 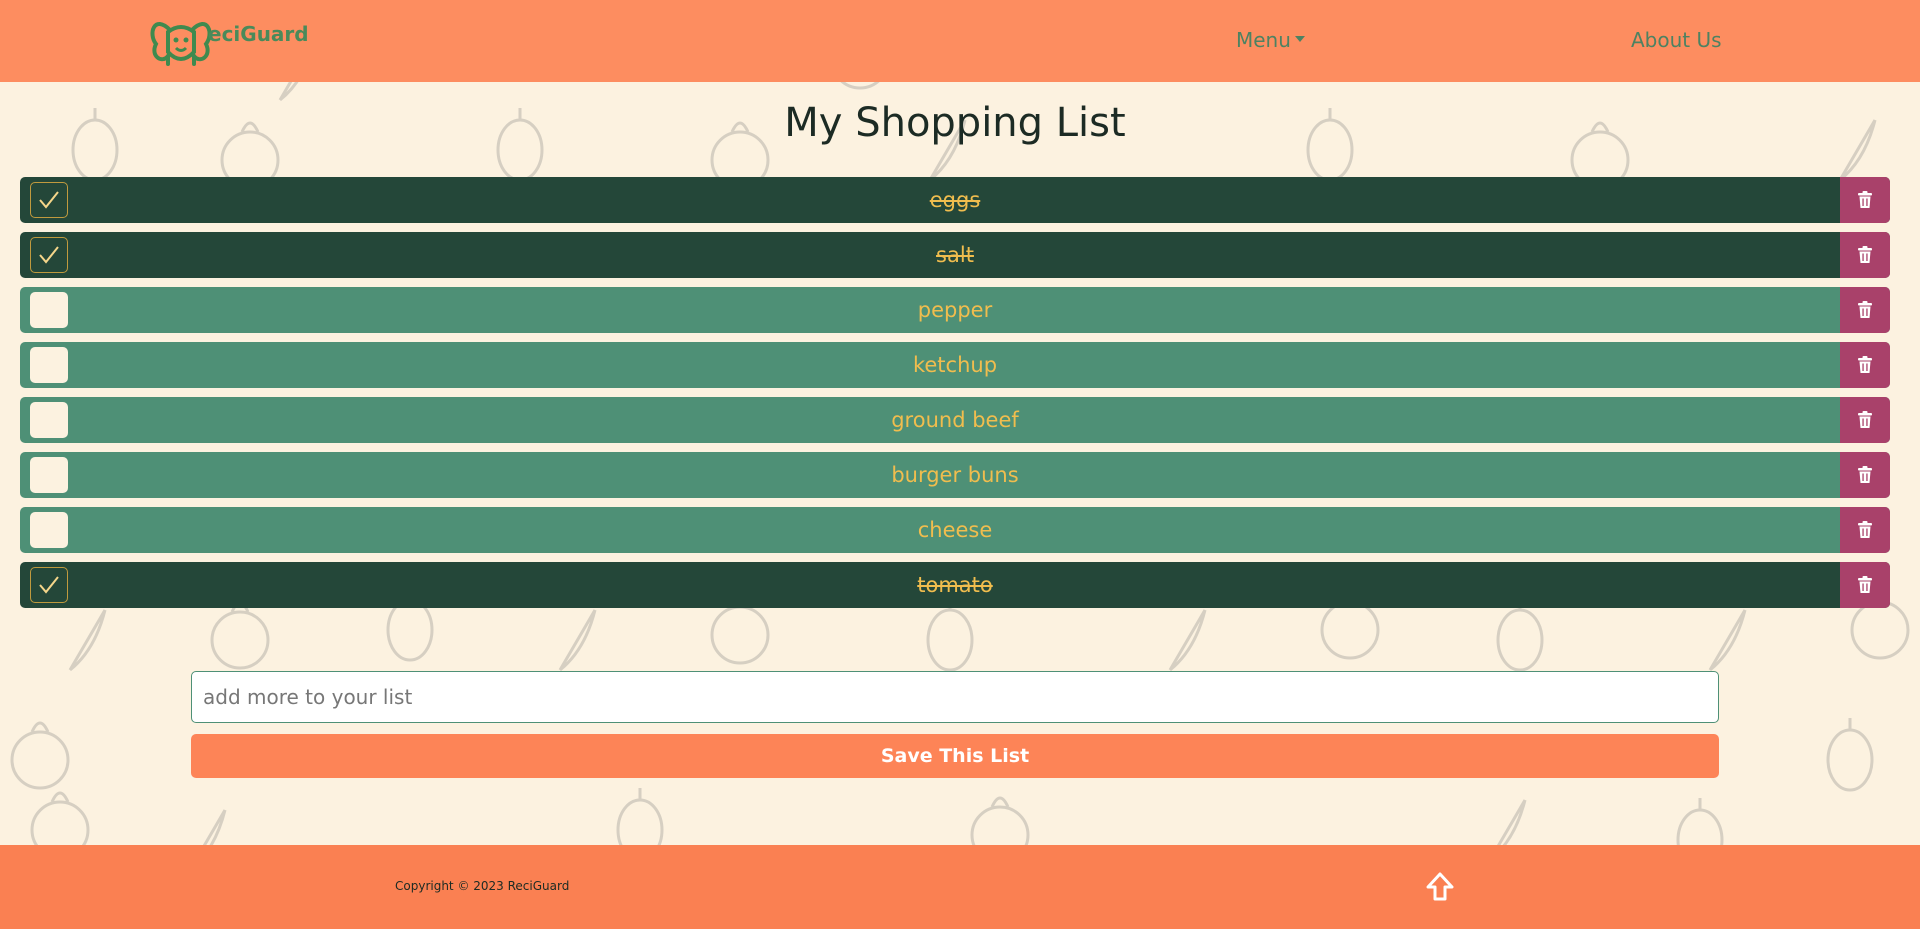 I want to click on brand-logo: eciGuard, so click(x=228, y=40).